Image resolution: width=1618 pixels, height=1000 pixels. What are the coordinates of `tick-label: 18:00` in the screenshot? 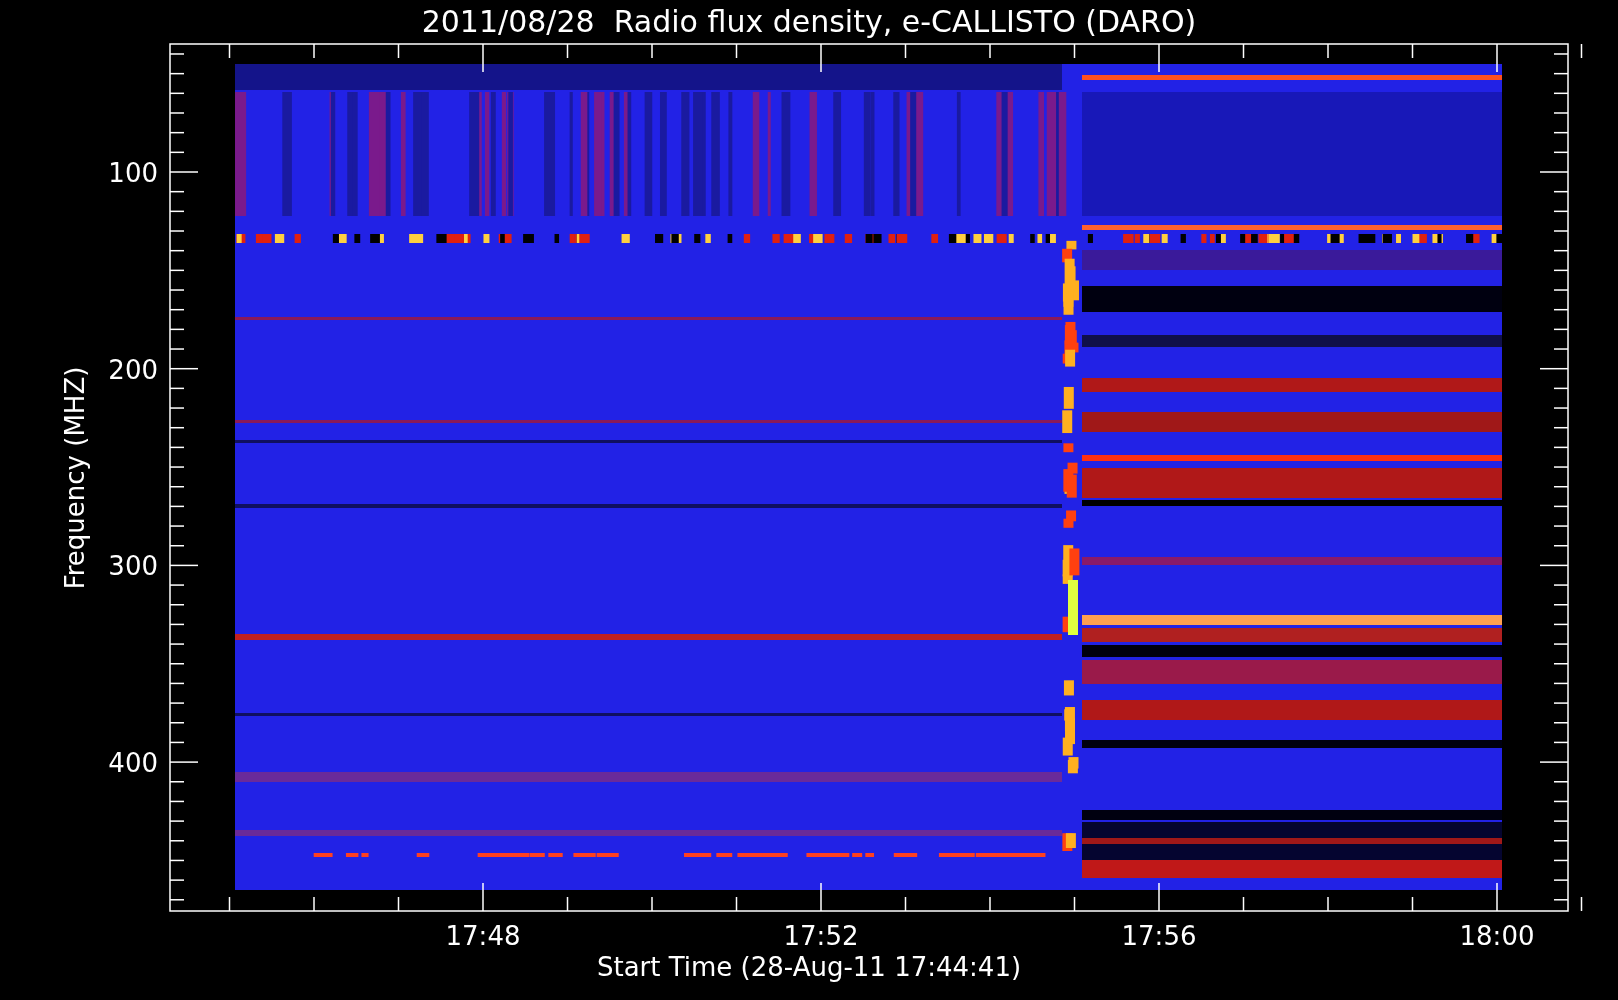 It's located at (1497, 936).